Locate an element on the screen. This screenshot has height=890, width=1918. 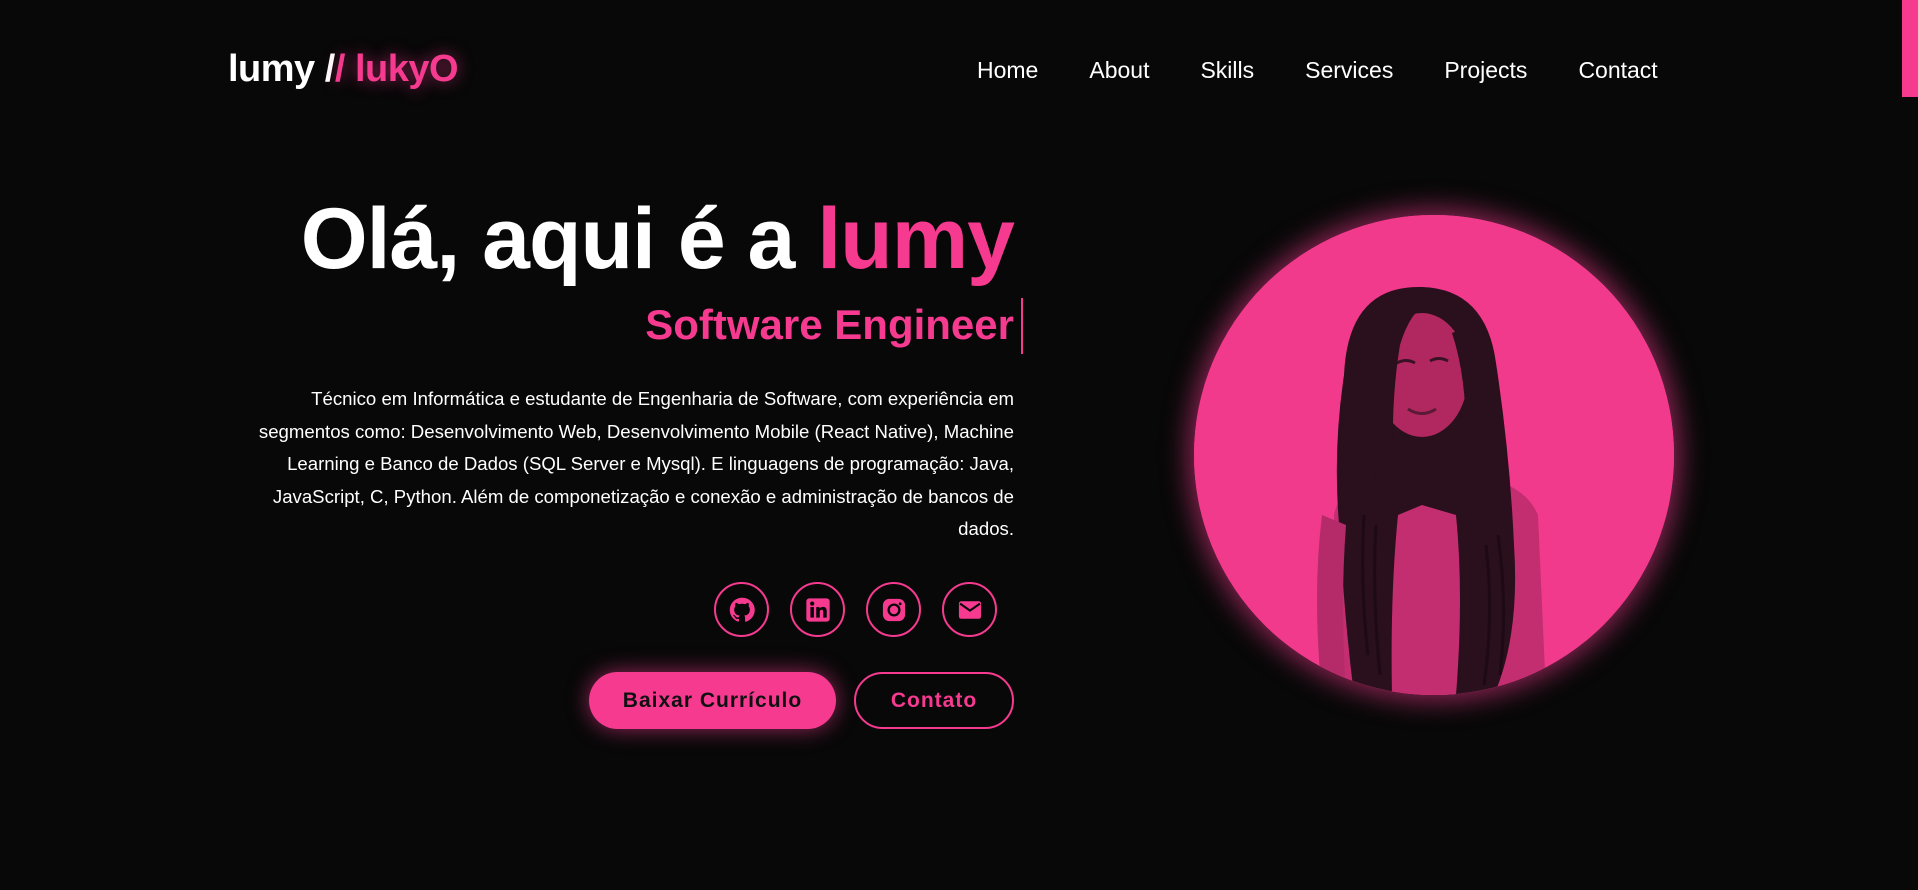
nav-contact: Contact is located at coordinates (1617, 70).